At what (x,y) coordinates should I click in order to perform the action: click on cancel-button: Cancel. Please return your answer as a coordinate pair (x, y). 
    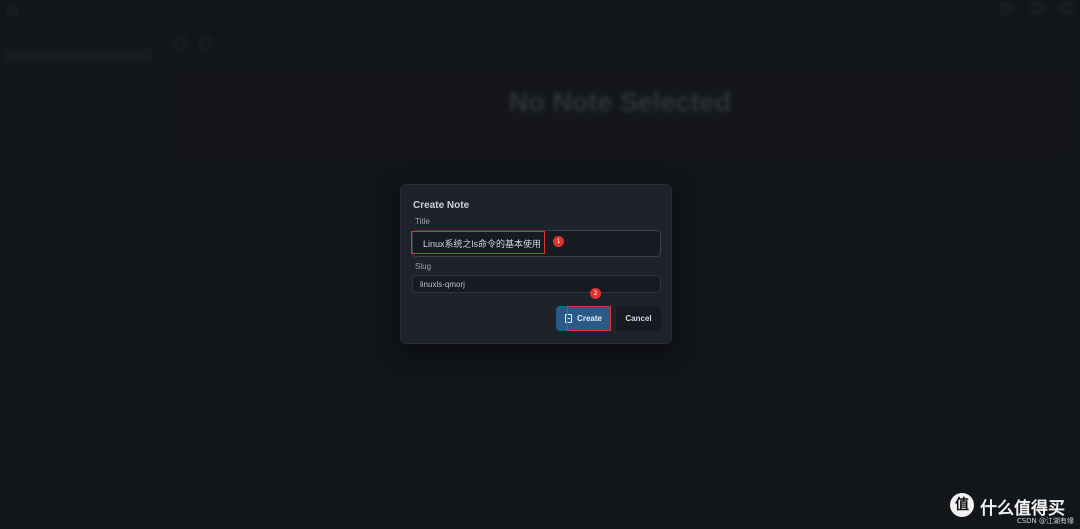
    Looking at the image, I should click on (638, 318).